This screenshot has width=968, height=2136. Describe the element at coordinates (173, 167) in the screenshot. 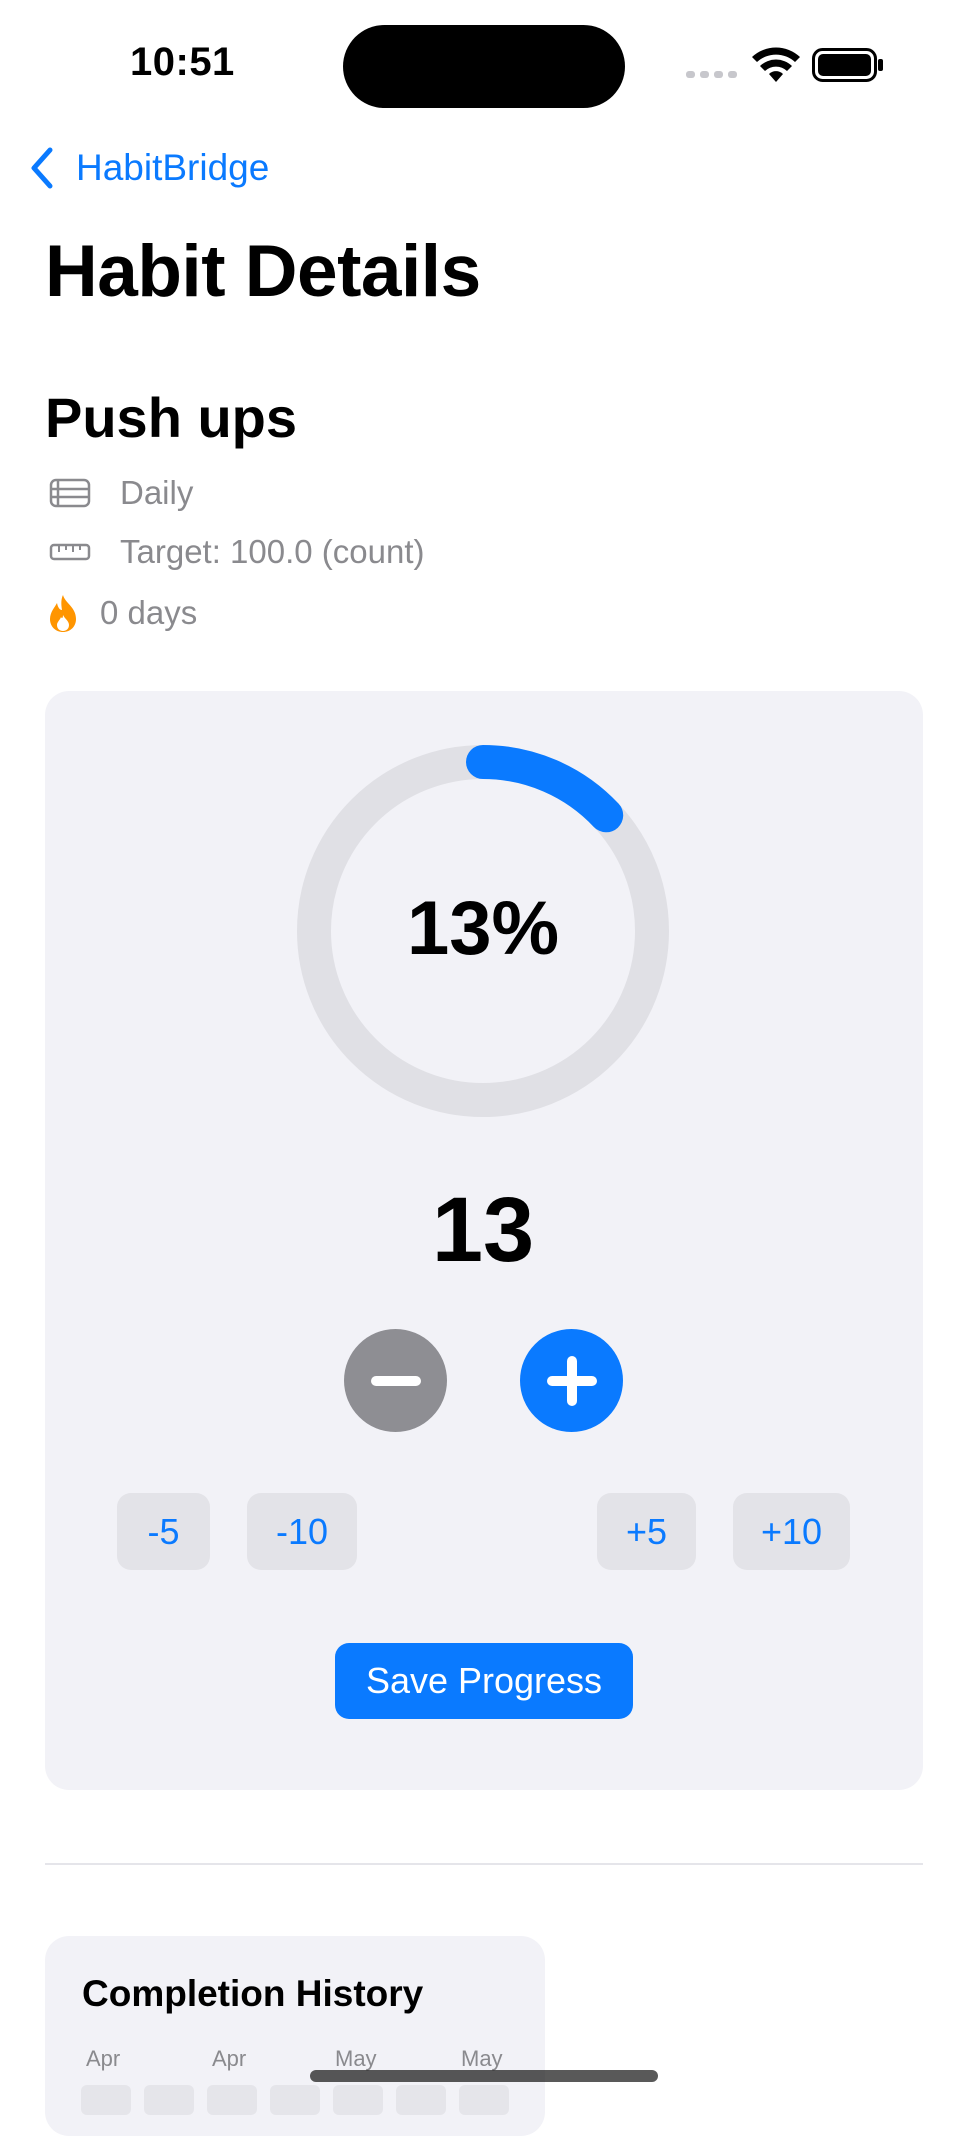

I see `back-label: HabitBridge` at that location.